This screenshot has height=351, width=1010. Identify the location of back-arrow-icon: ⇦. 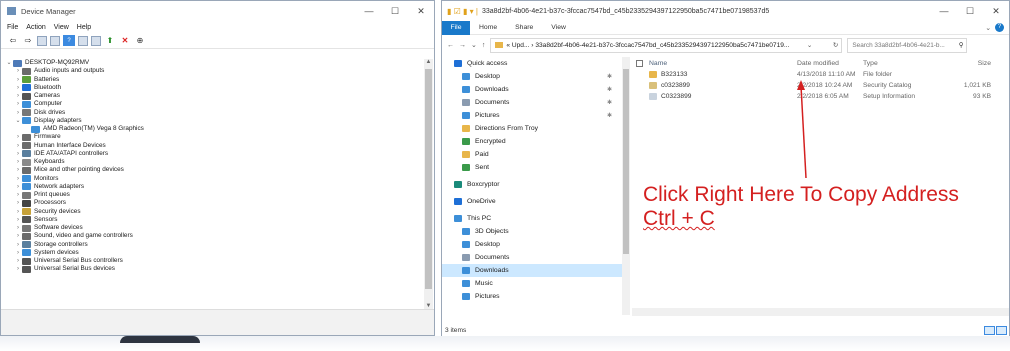
(13, 40).